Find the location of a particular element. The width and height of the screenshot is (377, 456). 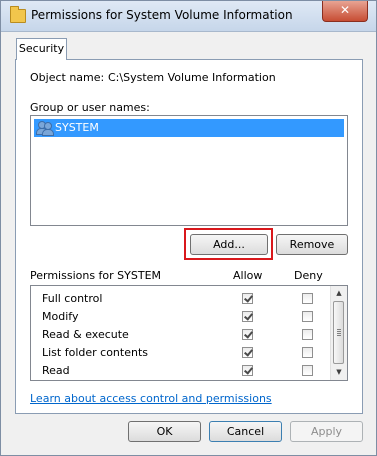

users-icon is located at coordinates (45, 128).